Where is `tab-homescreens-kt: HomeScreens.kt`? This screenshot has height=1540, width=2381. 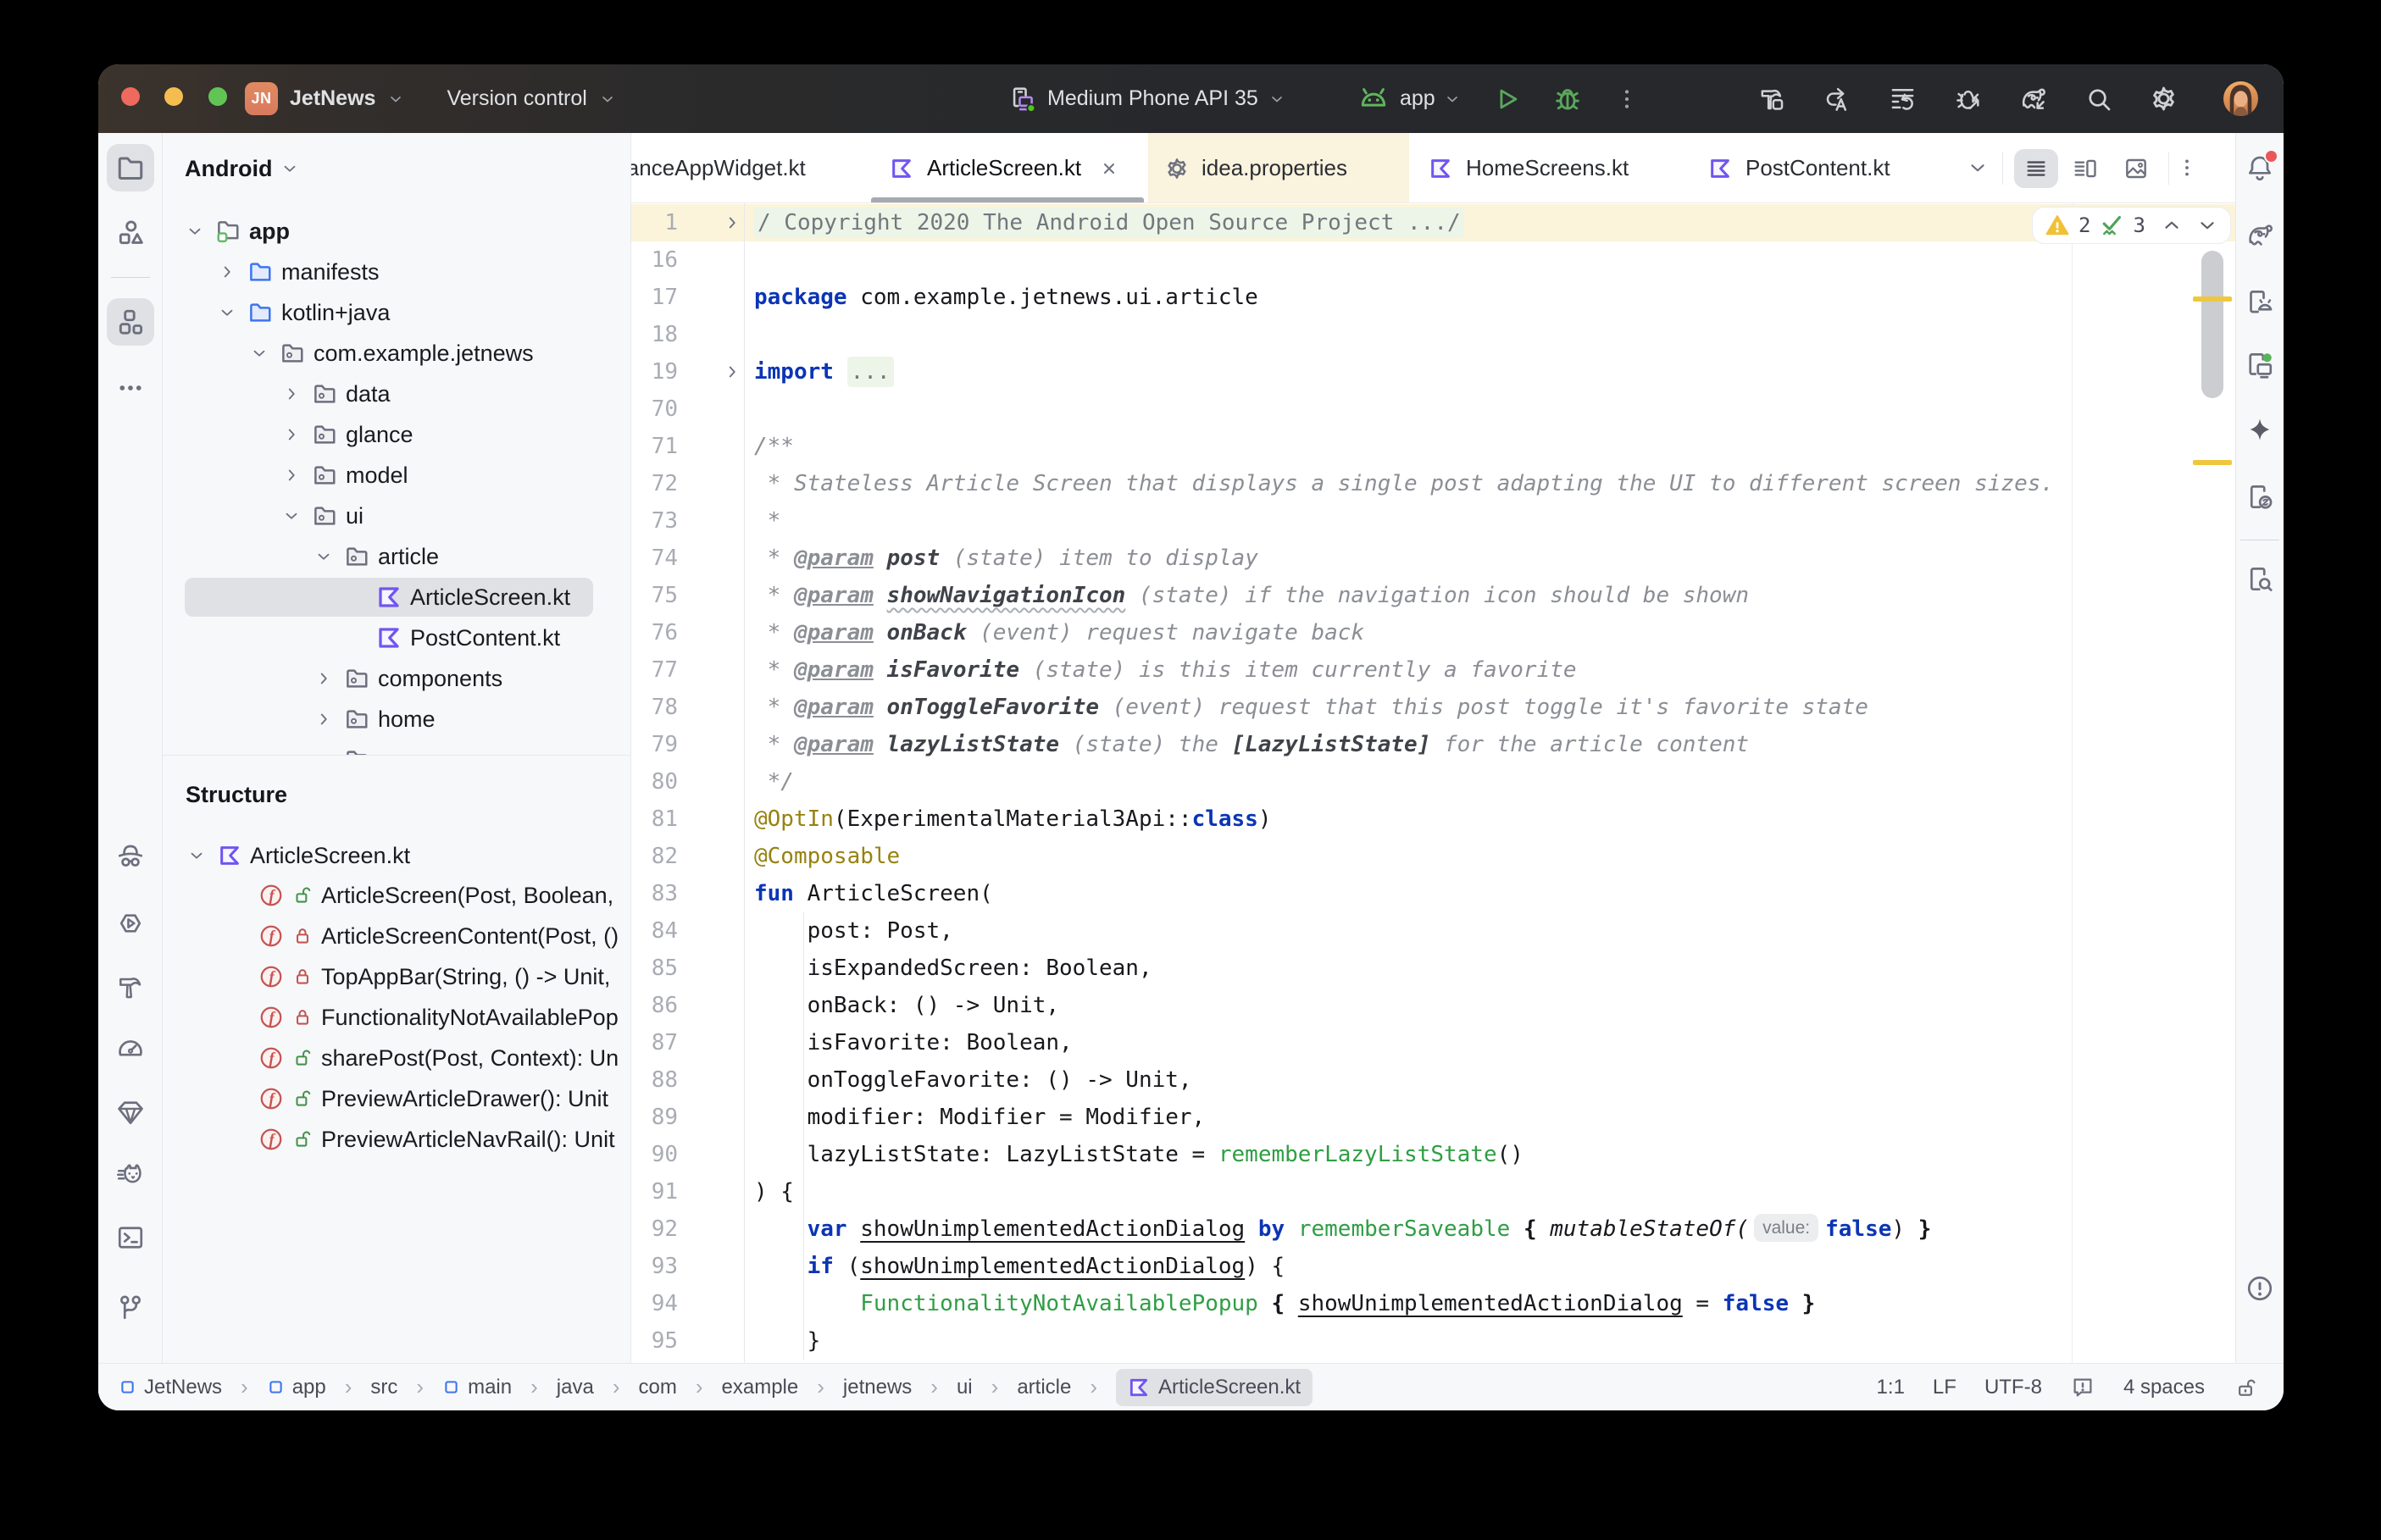 tab-homescreens-kt: HomeScreens.kt is located at coordinates (1529, 167).